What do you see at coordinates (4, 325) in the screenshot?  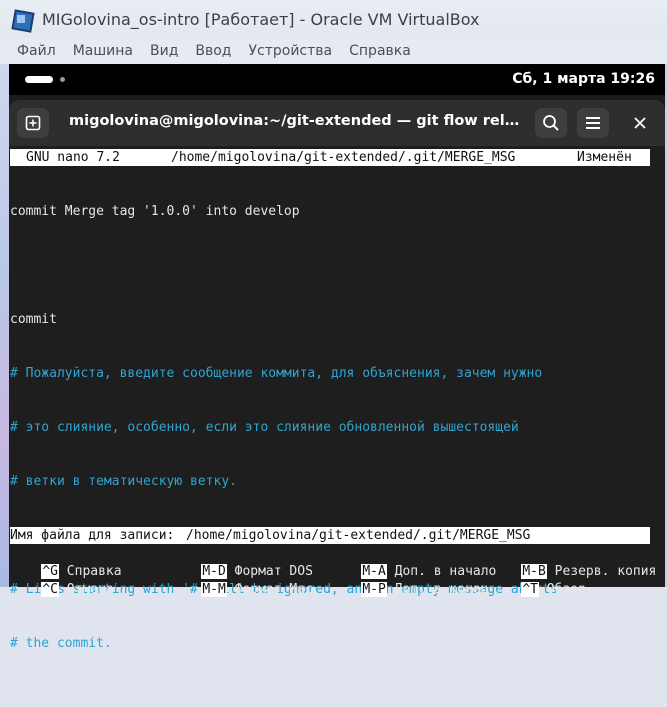 I see `host-desktop-strip` at bounding box center [4, 325].